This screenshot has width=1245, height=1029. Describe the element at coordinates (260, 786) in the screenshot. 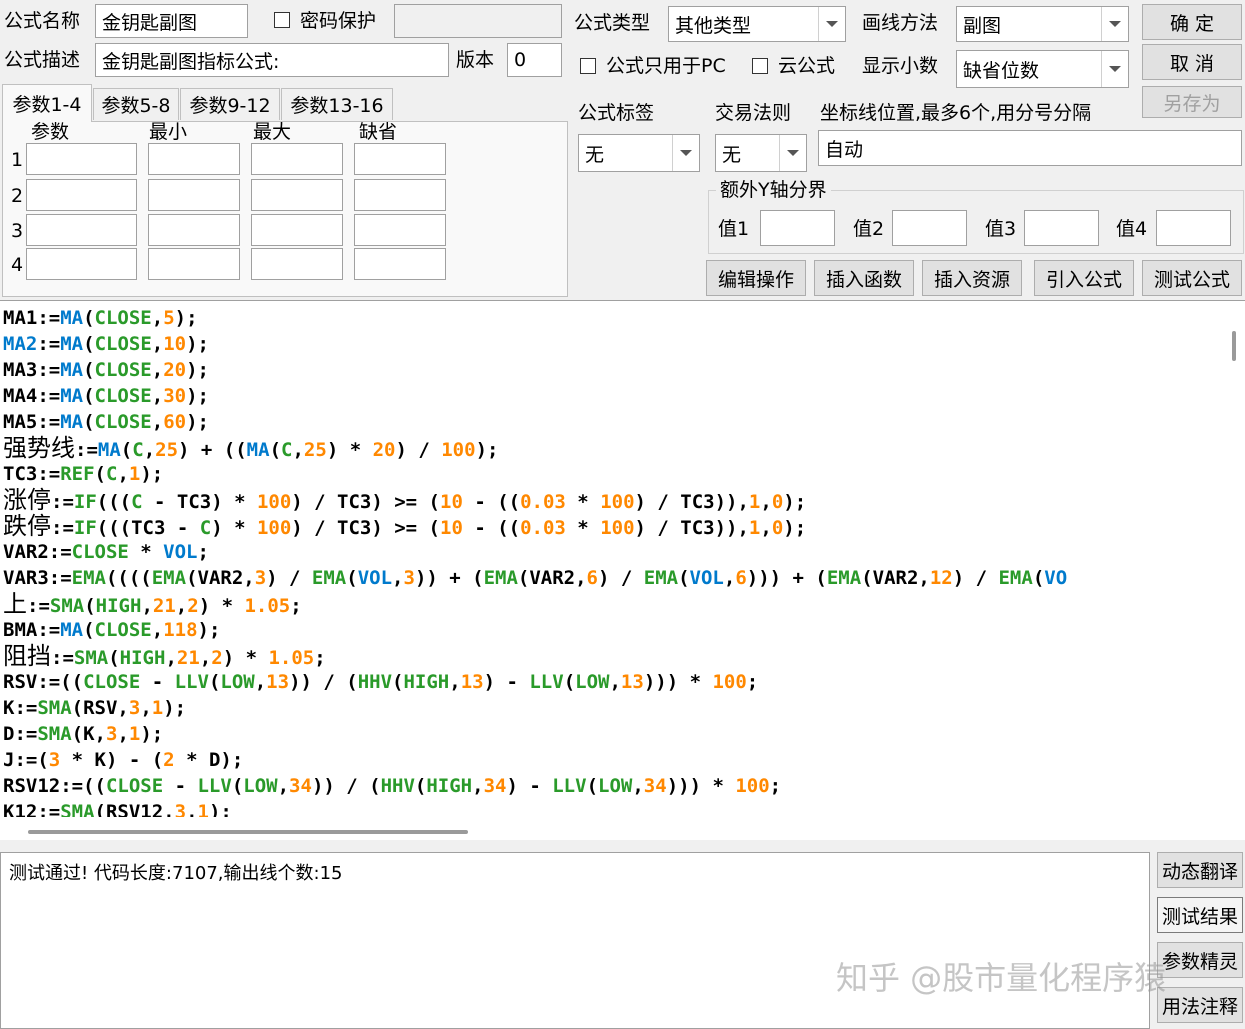

I see `code-token: LOW` at that location.